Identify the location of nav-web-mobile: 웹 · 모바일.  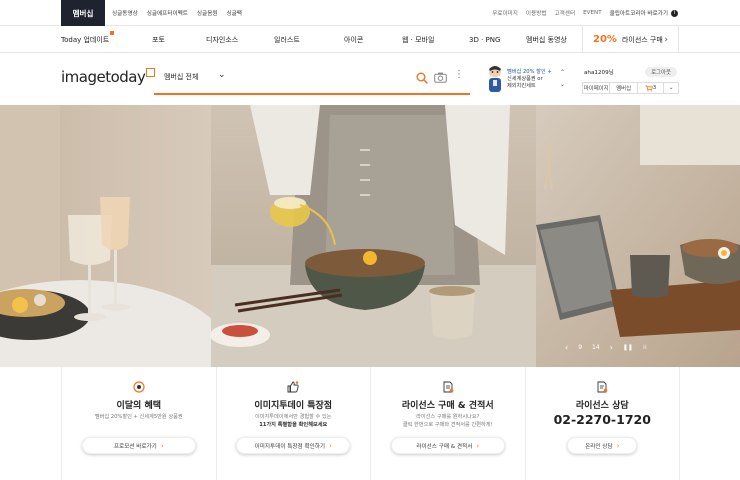
(418, 39).